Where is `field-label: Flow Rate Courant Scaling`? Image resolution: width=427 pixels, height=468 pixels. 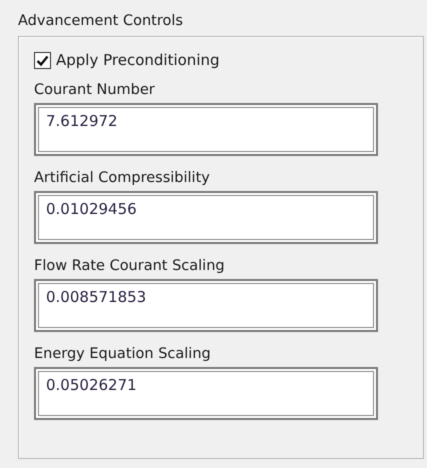 field-label: Flow Rate Courant Scaling is located at coordinates (130, 266).